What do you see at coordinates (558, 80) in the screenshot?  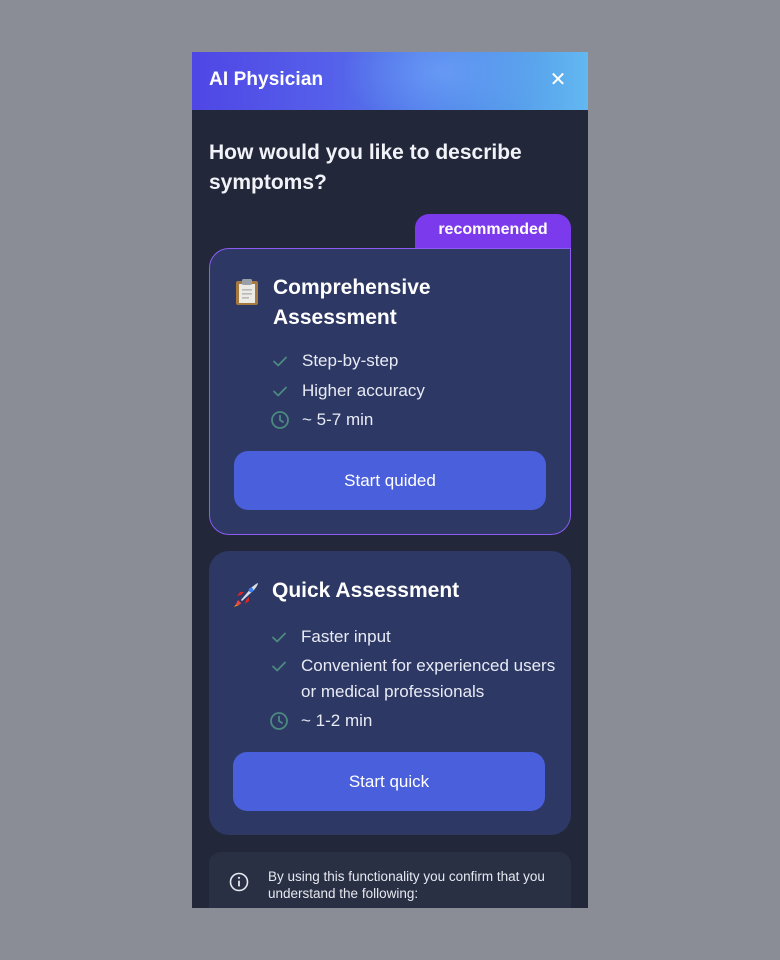 I see `close-icon: ✕` at bounding box center [558, 80].